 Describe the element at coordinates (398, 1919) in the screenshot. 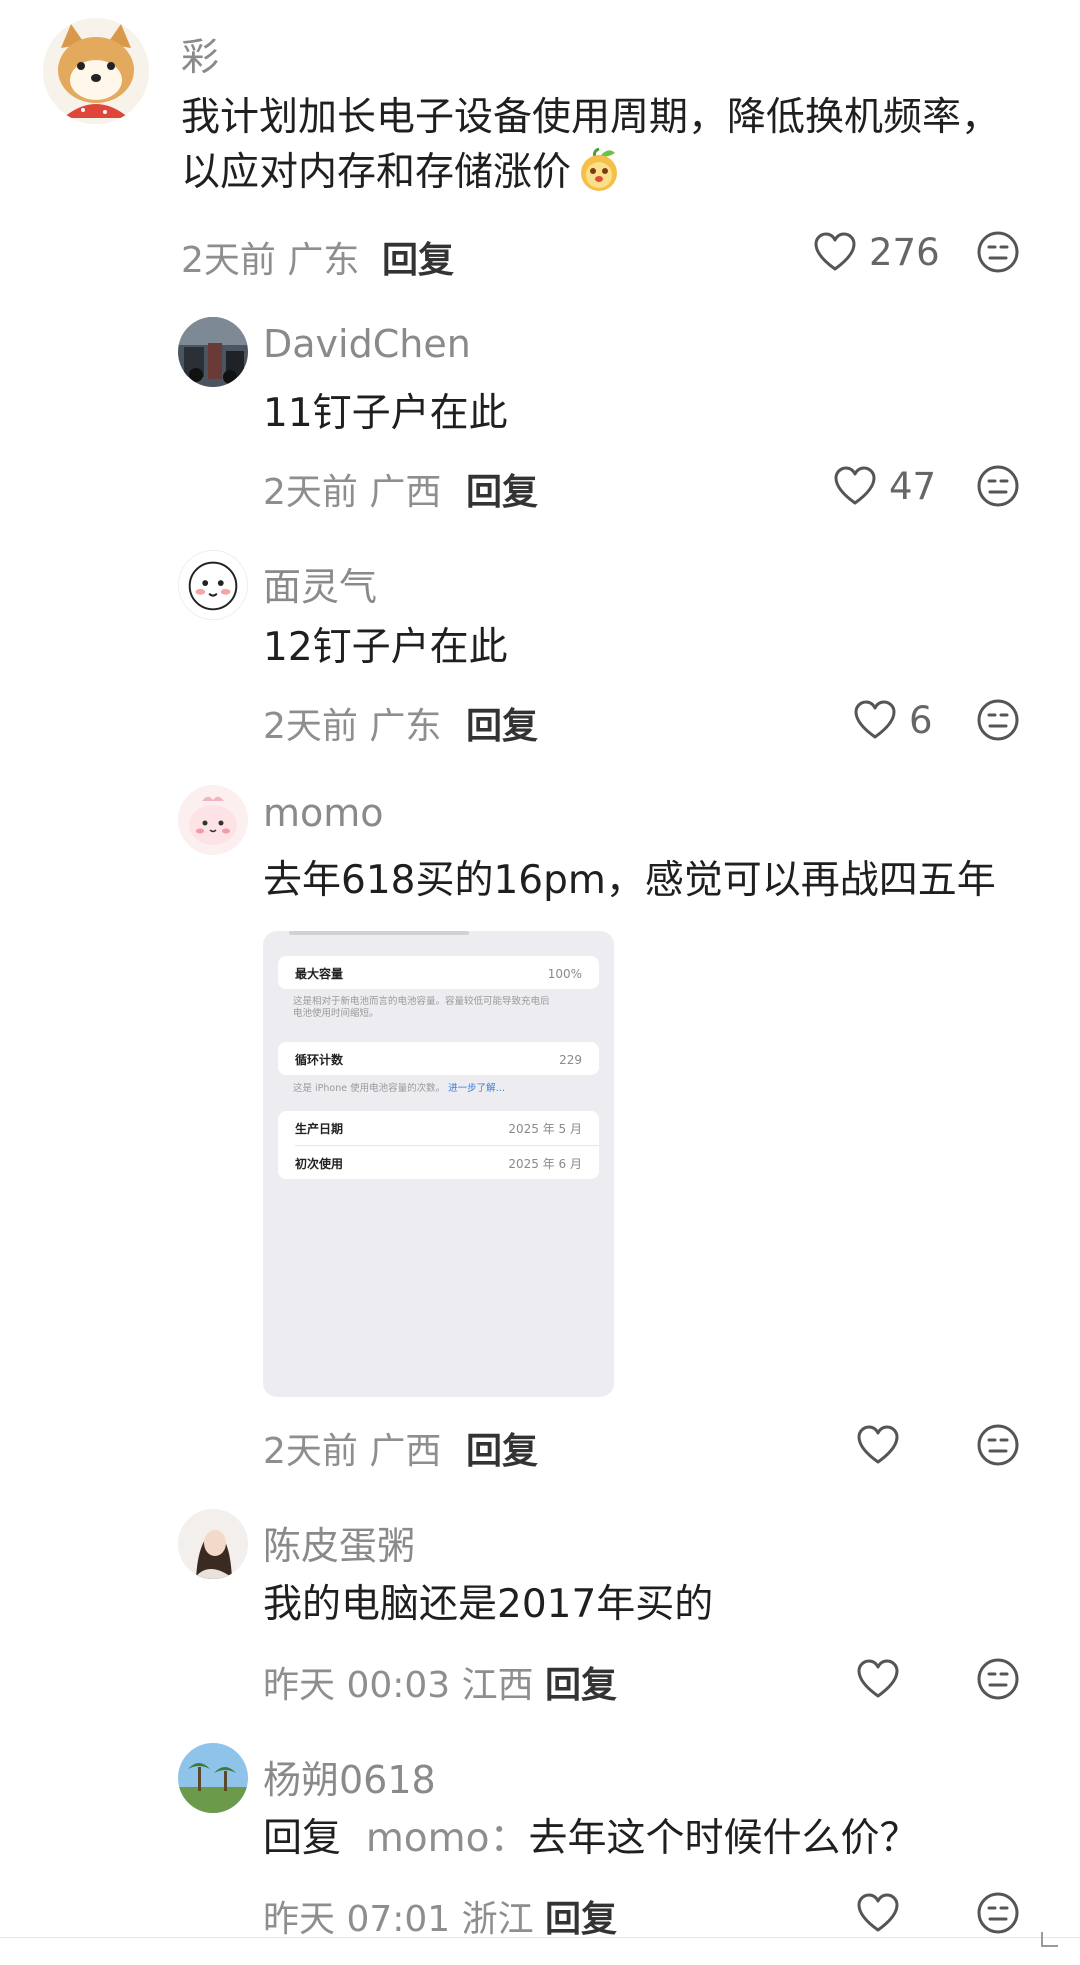

I see `comment-meta: 昨天 07:01 浙江` at that location.